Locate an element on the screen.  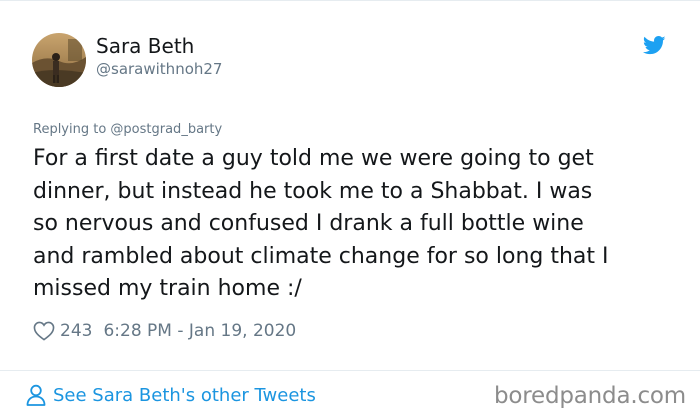
see-other-tweets-link: See Sara Beth's other Tweets is located at coordinates (171, 395).